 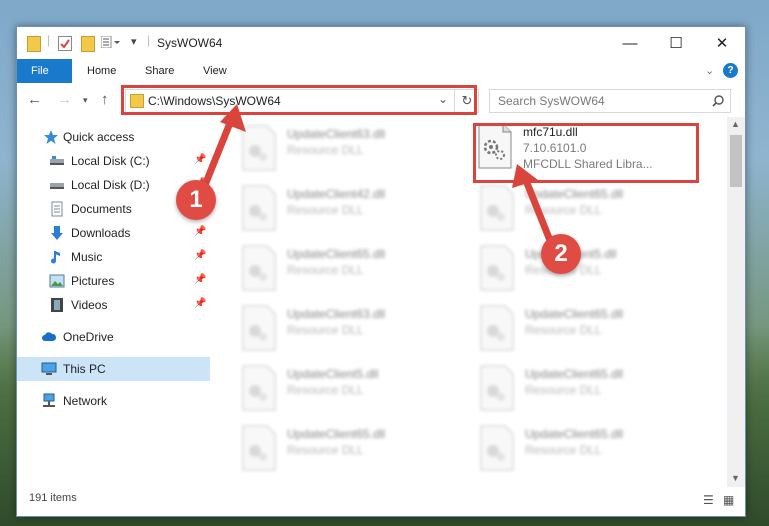 I want to click on arrow-1-head, so click(x=233, y=118).